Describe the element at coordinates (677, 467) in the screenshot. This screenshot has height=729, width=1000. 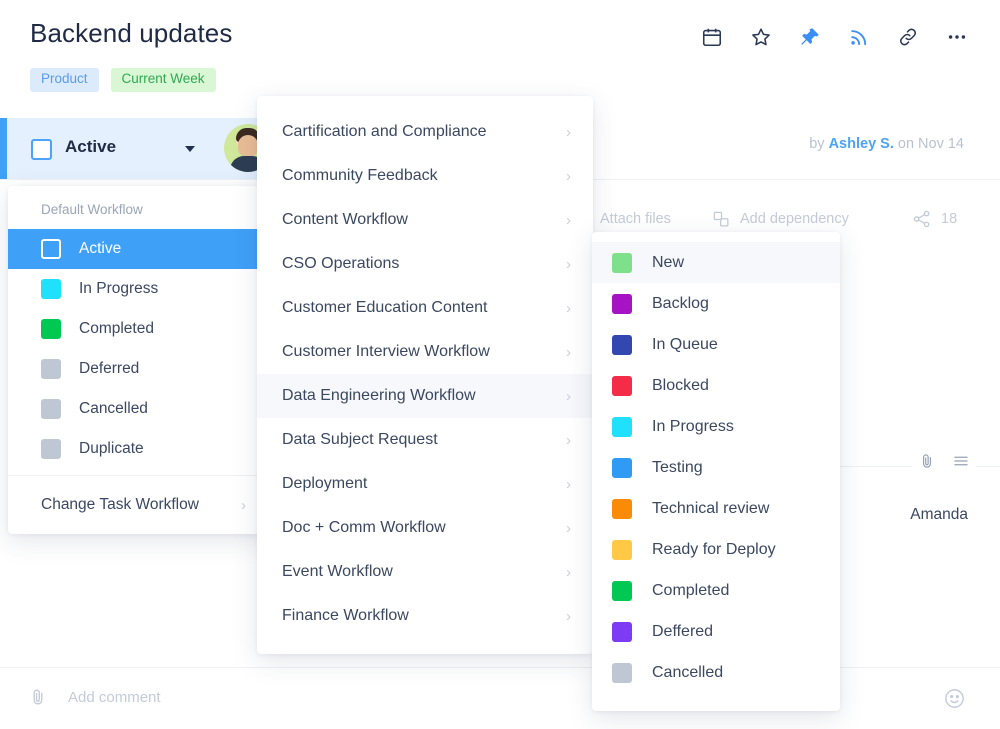
I see `status-label: Testing` at that location.